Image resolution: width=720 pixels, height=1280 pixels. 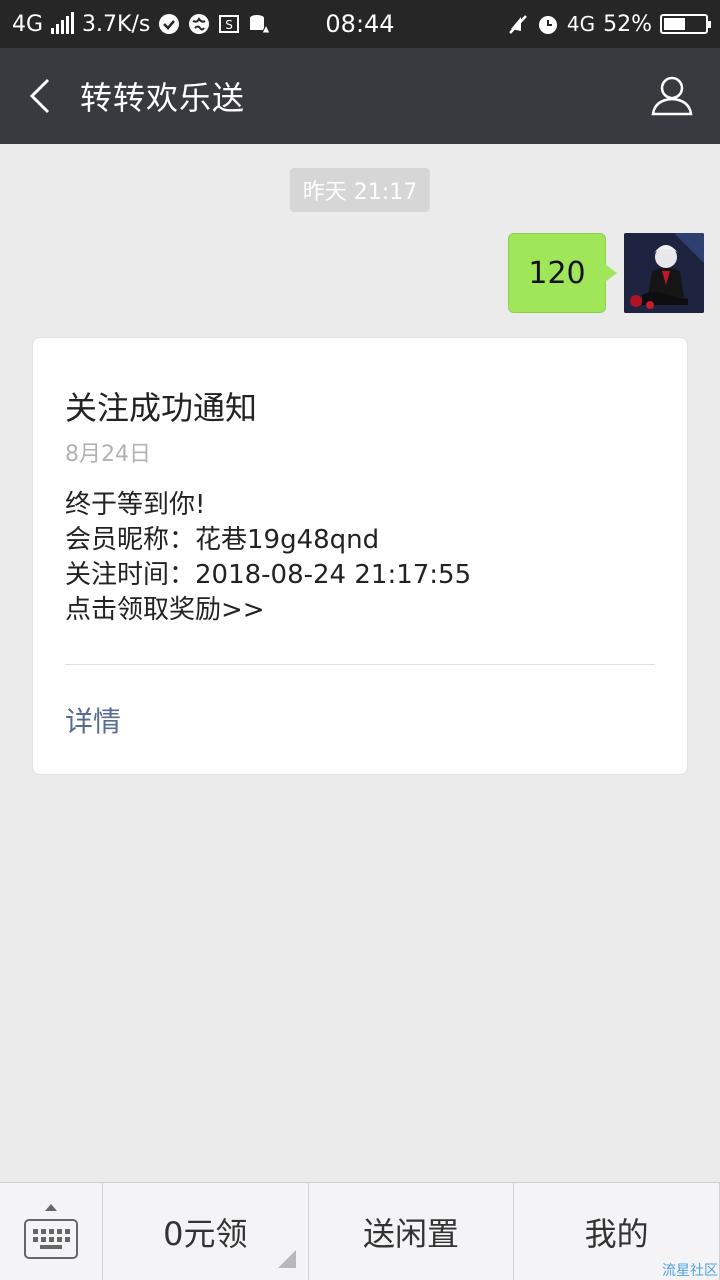 What do you see at coordinates (360, 24) in the screenshot?
I see `status-bar: 4G 3.7K/s S 08:44 4G 52%` at bounding box center [360, 24].